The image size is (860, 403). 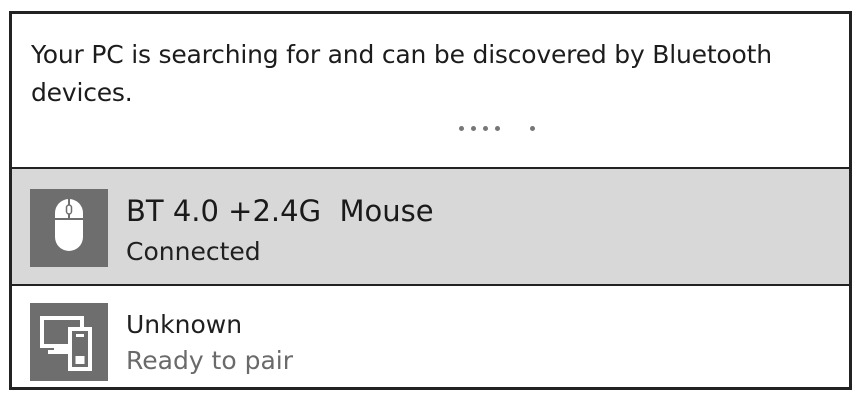 I want to click on generic-device-icon, so click(x=69, y=342).